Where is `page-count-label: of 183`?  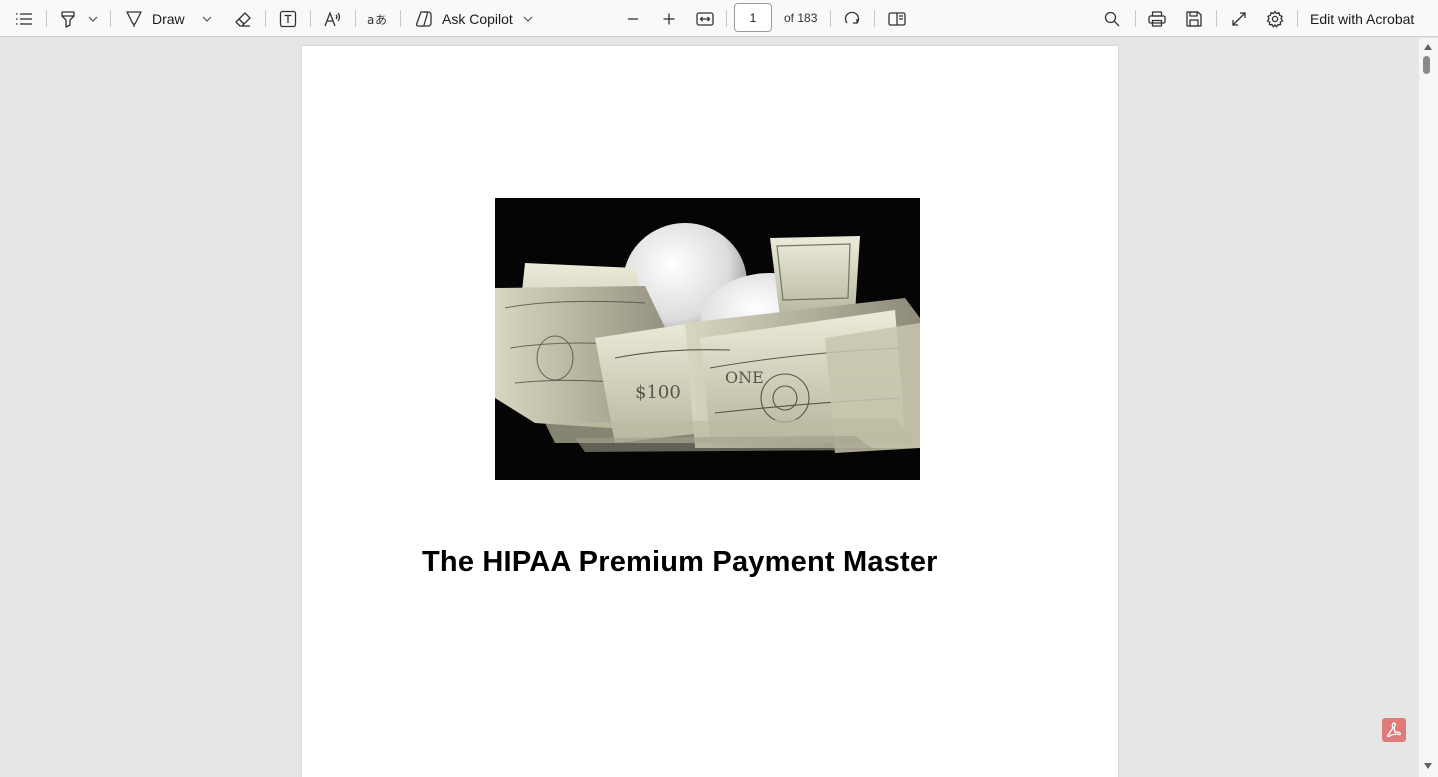
page-count-label: of 183 is located at coordinates (801, 18).